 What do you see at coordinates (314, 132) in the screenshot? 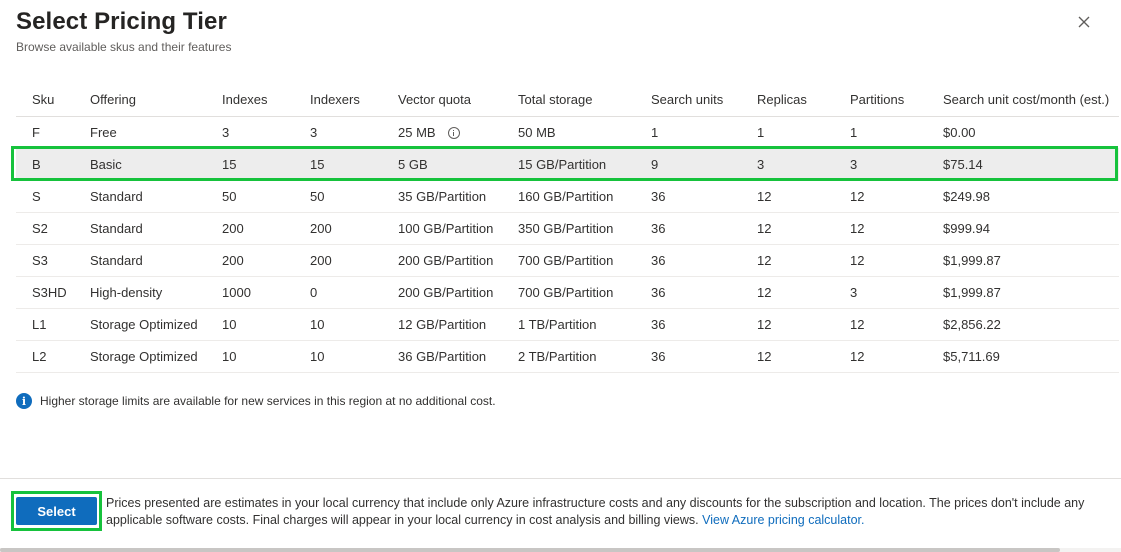
I see `cell-indexers: 3` at bounding box center [314, 132].